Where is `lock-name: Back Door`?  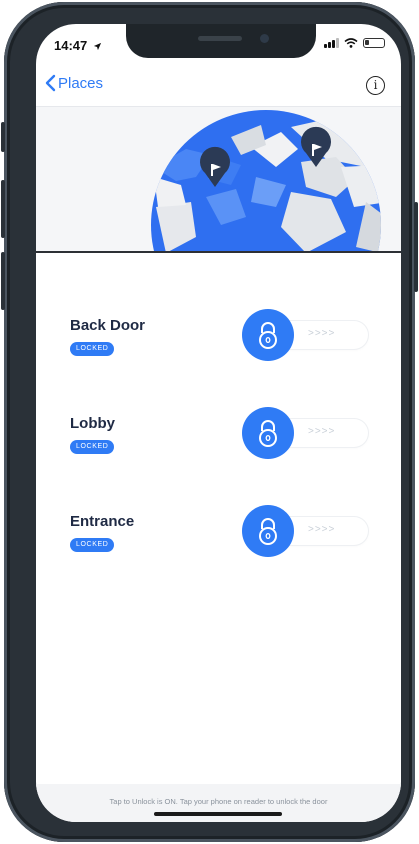
lock-name: Back Door is located at coordinates (108, 325).